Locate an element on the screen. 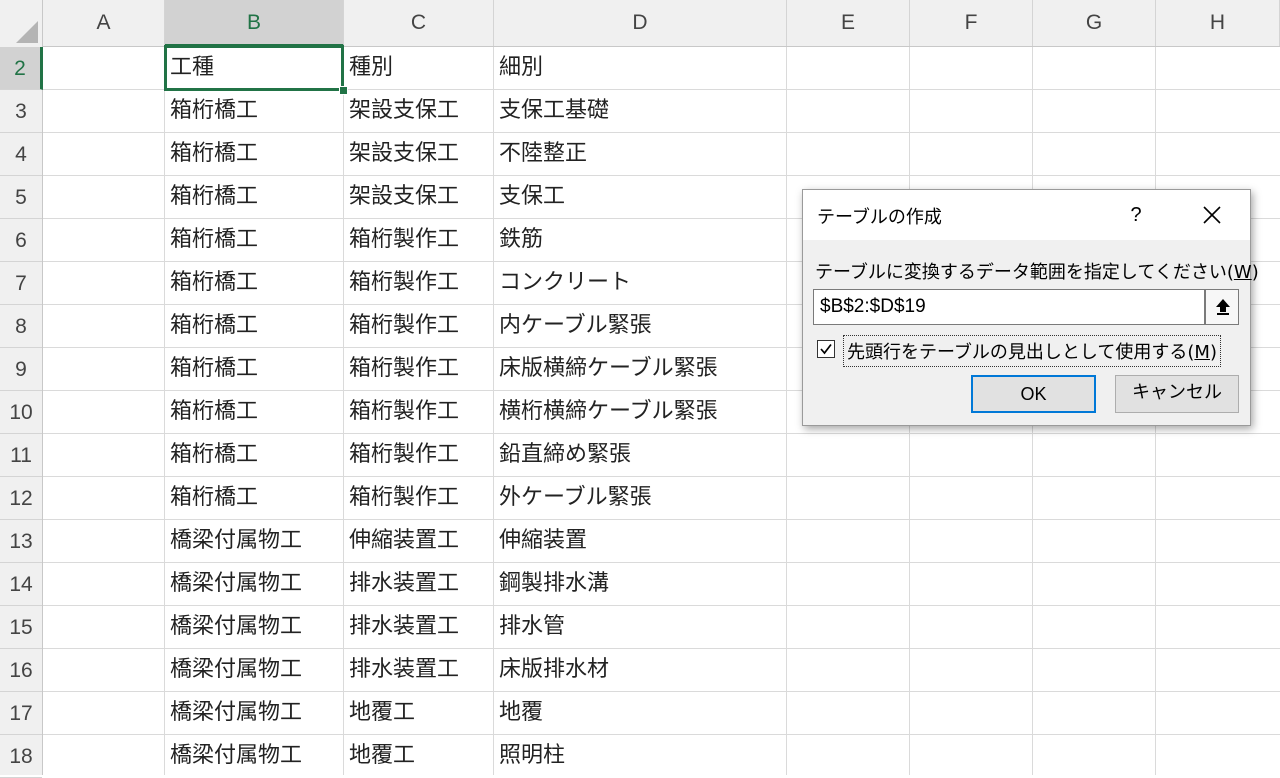 The width and height of the screenshot is (1280, 778). column-header-d: D is located at coordinates (640, 23).